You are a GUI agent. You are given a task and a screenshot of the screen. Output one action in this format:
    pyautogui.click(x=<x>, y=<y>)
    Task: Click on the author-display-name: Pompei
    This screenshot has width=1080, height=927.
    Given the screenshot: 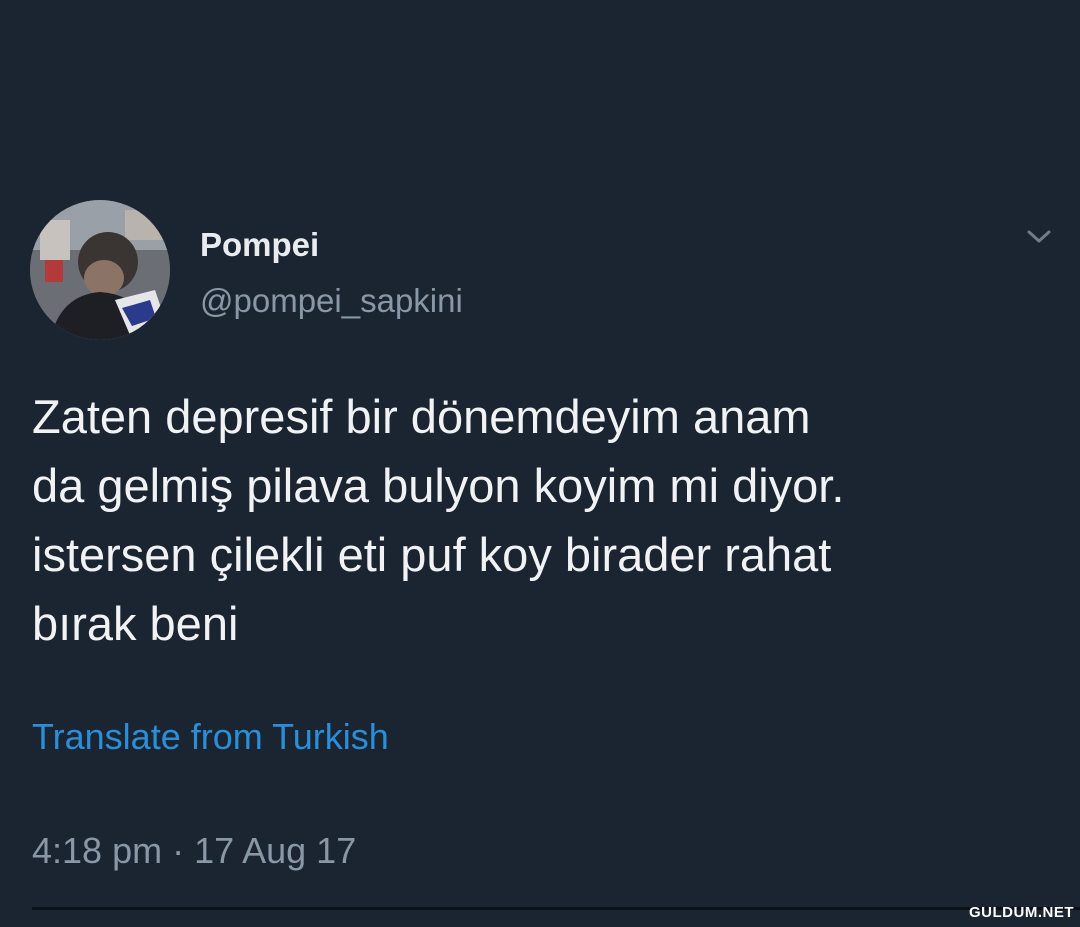 What is the action you would take?
    pyautogui.click(x=259, y=245)
    